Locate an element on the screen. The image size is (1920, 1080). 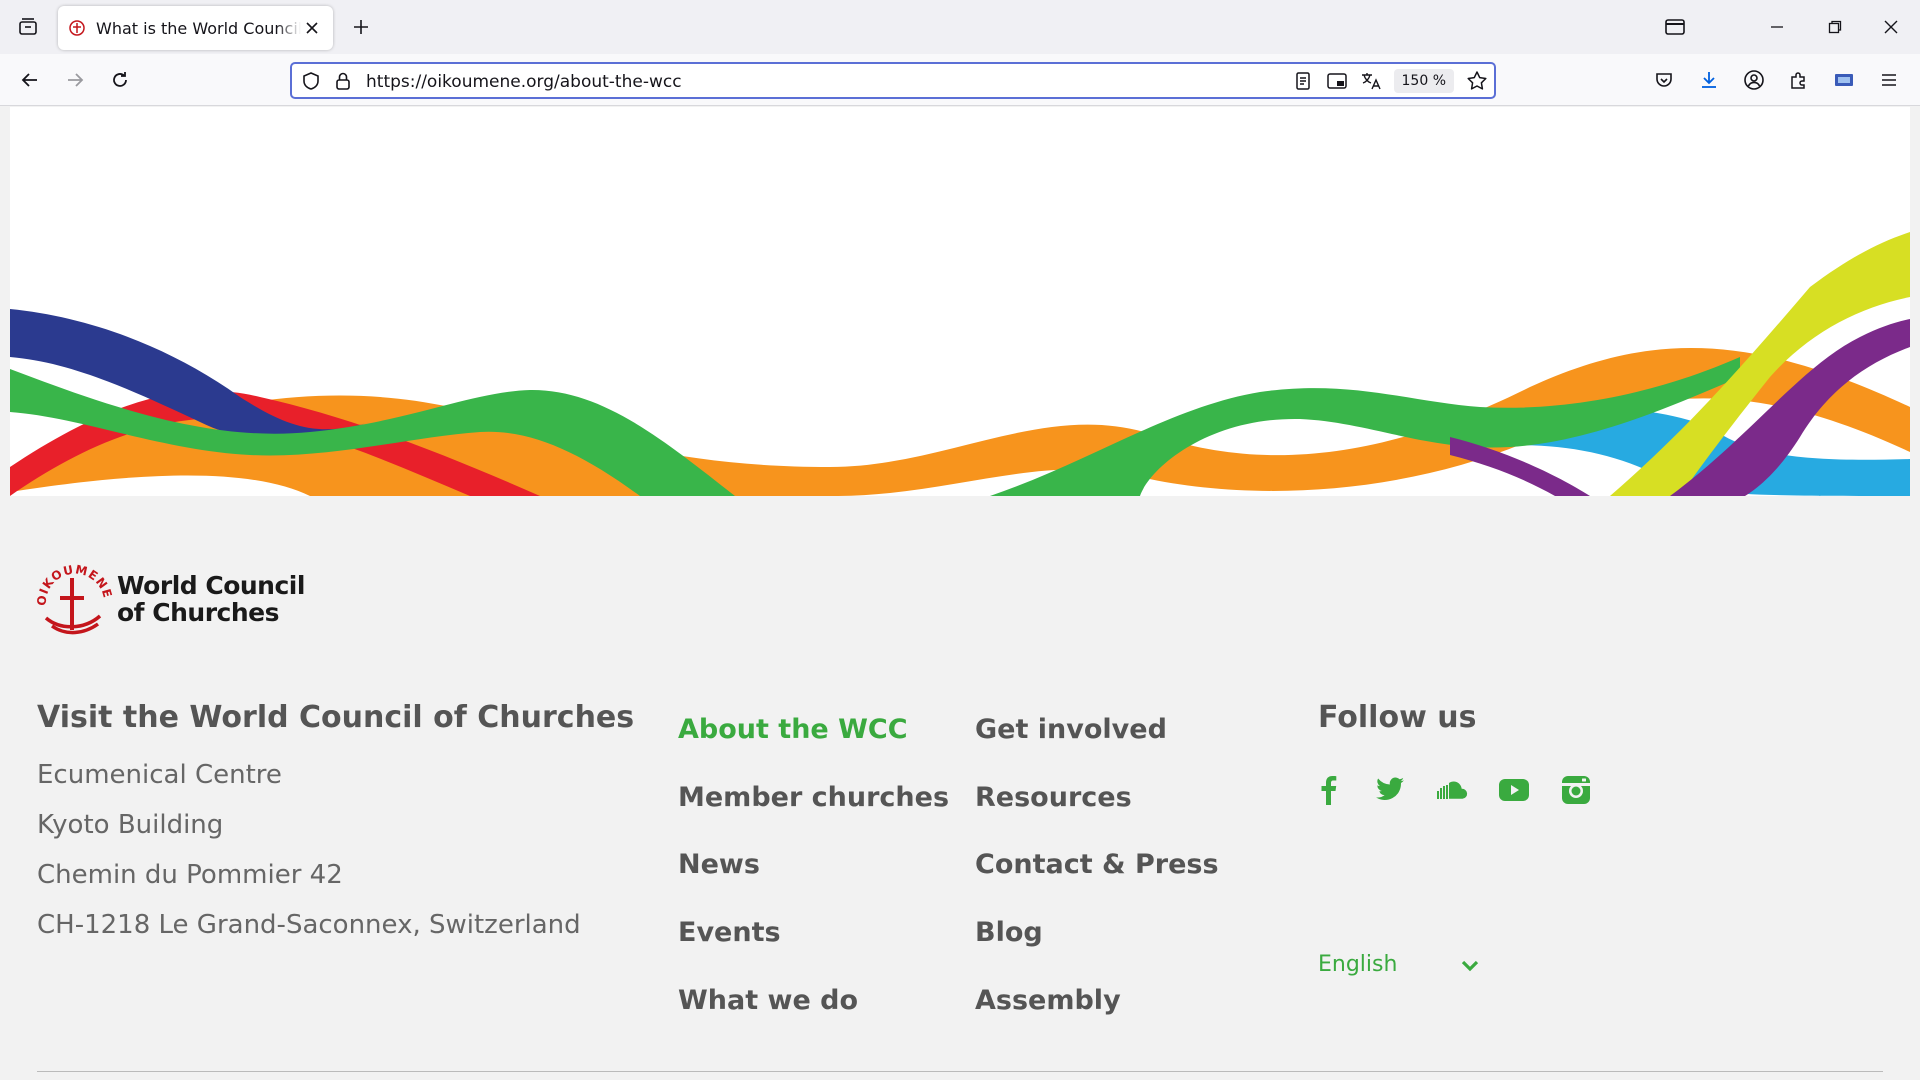
tab-list-icon is located at coordinates (28, 26).